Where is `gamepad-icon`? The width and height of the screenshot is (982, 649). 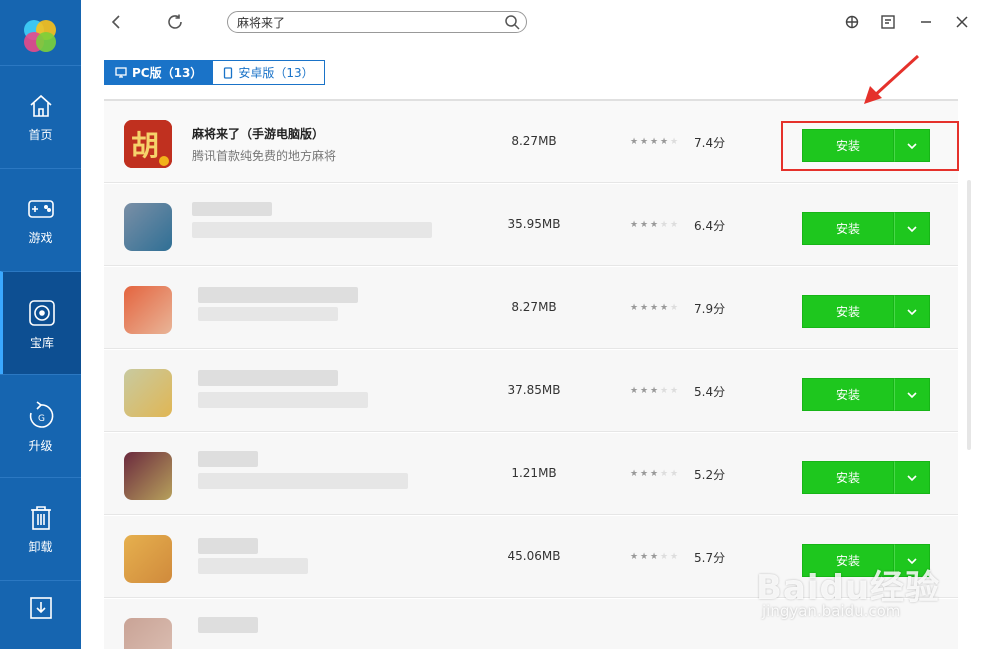 gamepad-icon is located at coordinates (40, 209).